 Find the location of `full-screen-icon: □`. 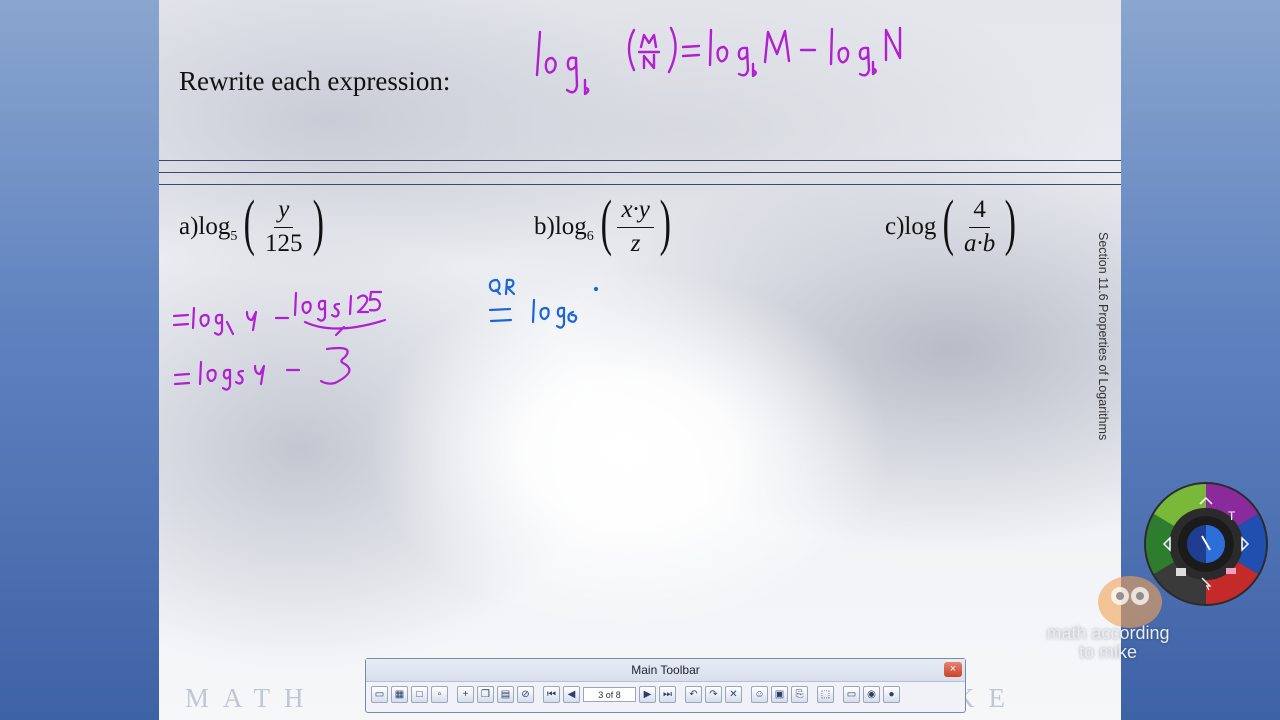

full-screen-icon: □ is located at coordinates (419, 694).